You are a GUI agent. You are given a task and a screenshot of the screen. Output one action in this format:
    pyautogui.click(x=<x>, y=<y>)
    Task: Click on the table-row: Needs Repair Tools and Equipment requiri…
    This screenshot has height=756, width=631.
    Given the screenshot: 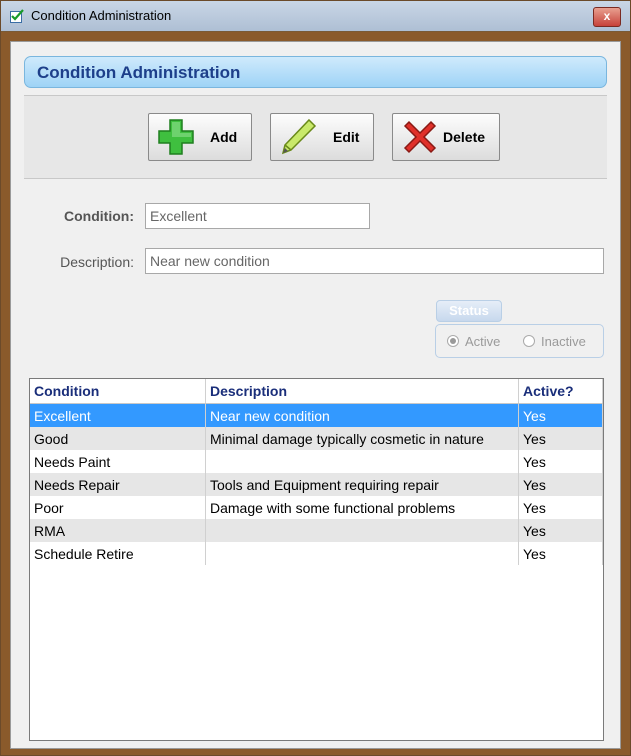 What is the action you would take?
    pyautogui.click(x=316, y=484)
    